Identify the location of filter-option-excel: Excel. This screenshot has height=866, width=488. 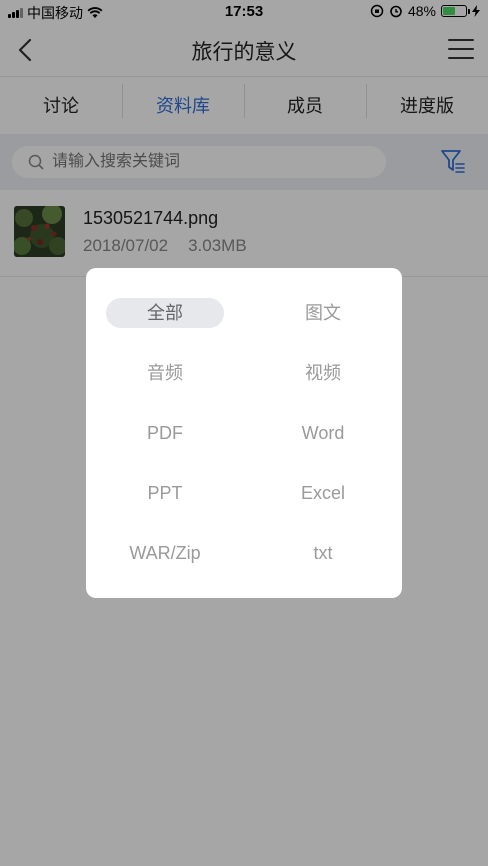
(323, 508).